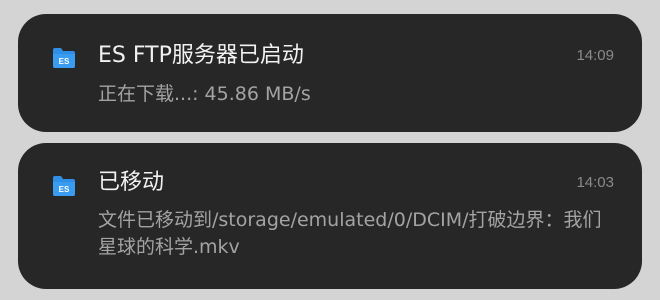 This screenshot has width=660, height=300. What do you see at coordinates (595, 182) in the screenshot?
I see `notification-time: 14:03` at bounding box center [595, 182].